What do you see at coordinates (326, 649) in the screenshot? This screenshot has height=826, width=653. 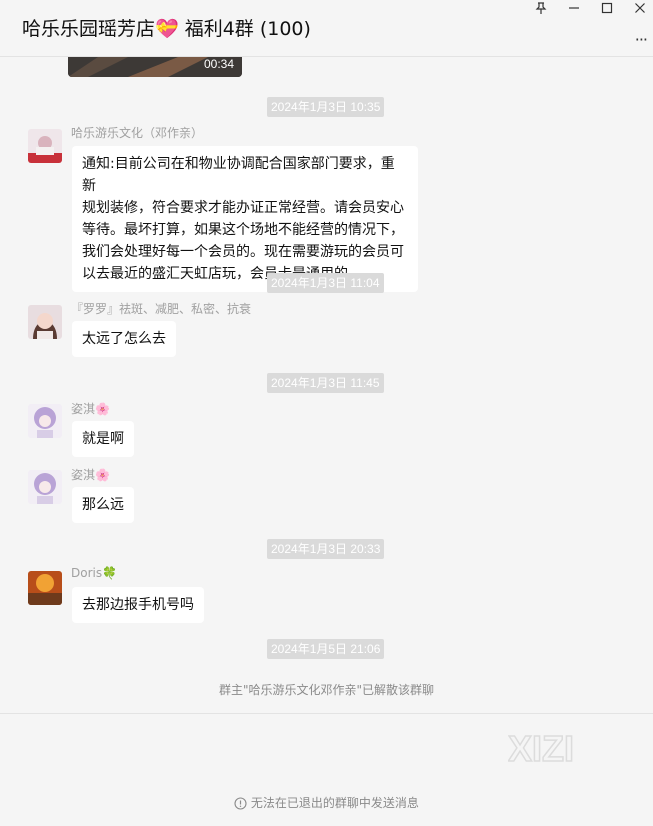 I see `timestamp: 2024年1月5日 21:06` at bounding box center [326, 649].